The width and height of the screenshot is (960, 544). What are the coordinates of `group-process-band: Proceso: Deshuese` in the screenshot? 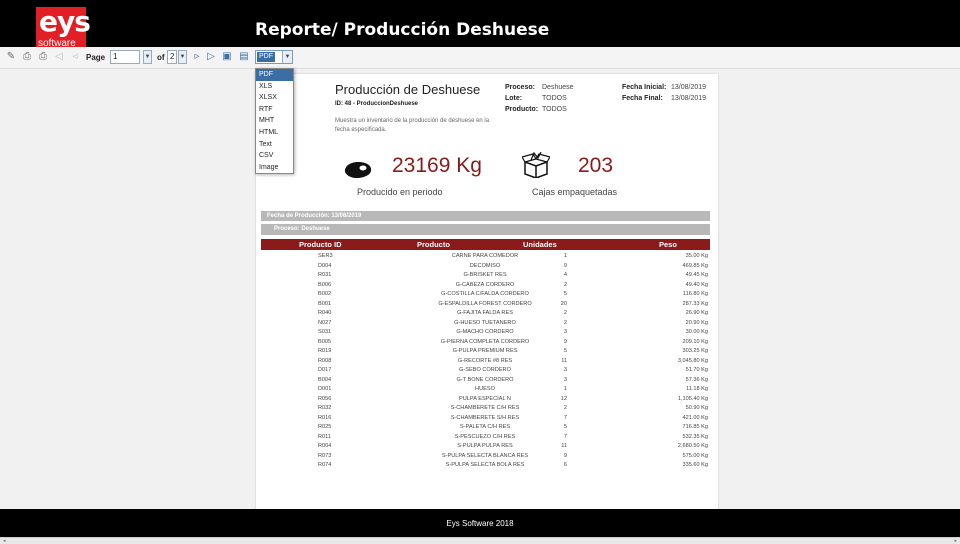 It's located at (485, 229).